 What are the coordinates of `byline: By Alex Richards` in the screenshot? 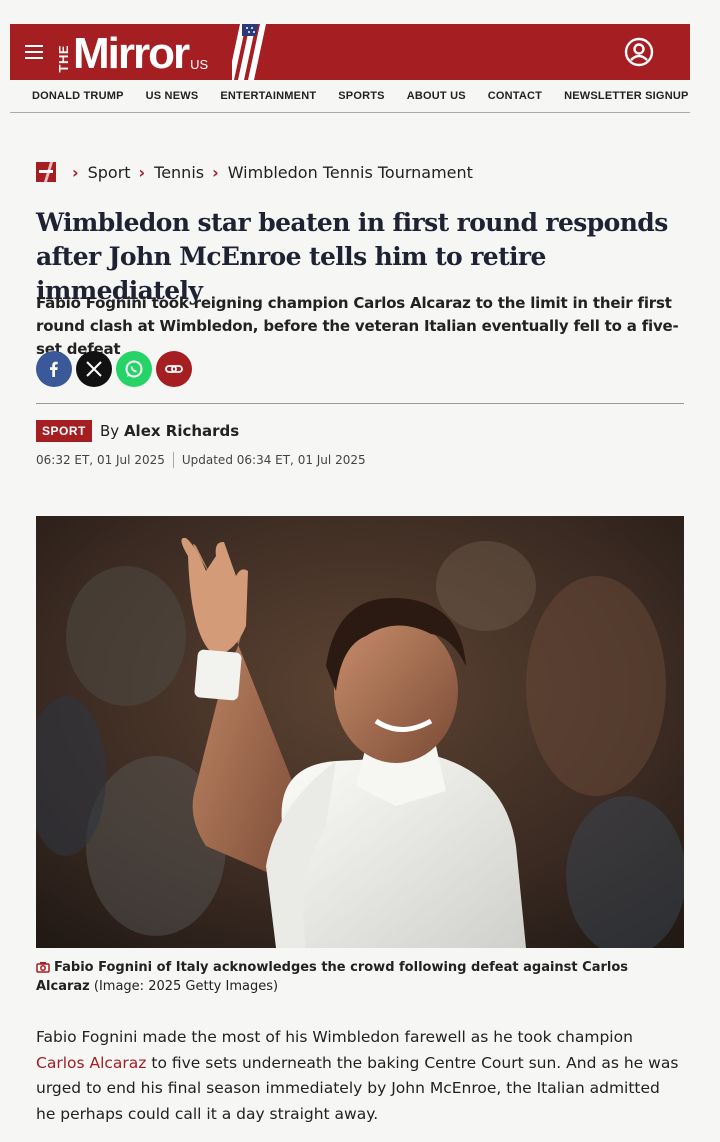 It's located at (169, 431).